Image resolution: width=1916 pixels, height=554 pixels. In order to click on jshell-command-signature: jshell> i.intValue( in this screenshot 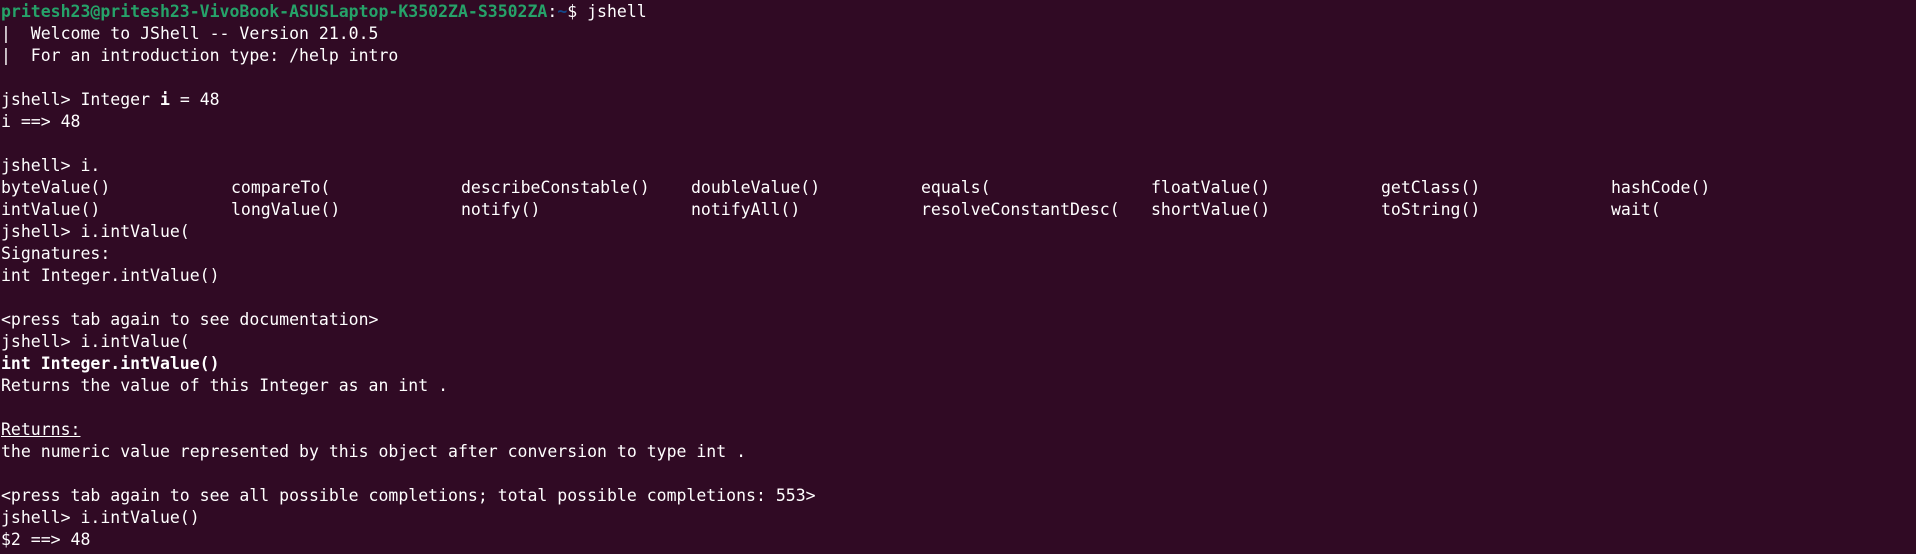, I will do `click(95, 231)`.